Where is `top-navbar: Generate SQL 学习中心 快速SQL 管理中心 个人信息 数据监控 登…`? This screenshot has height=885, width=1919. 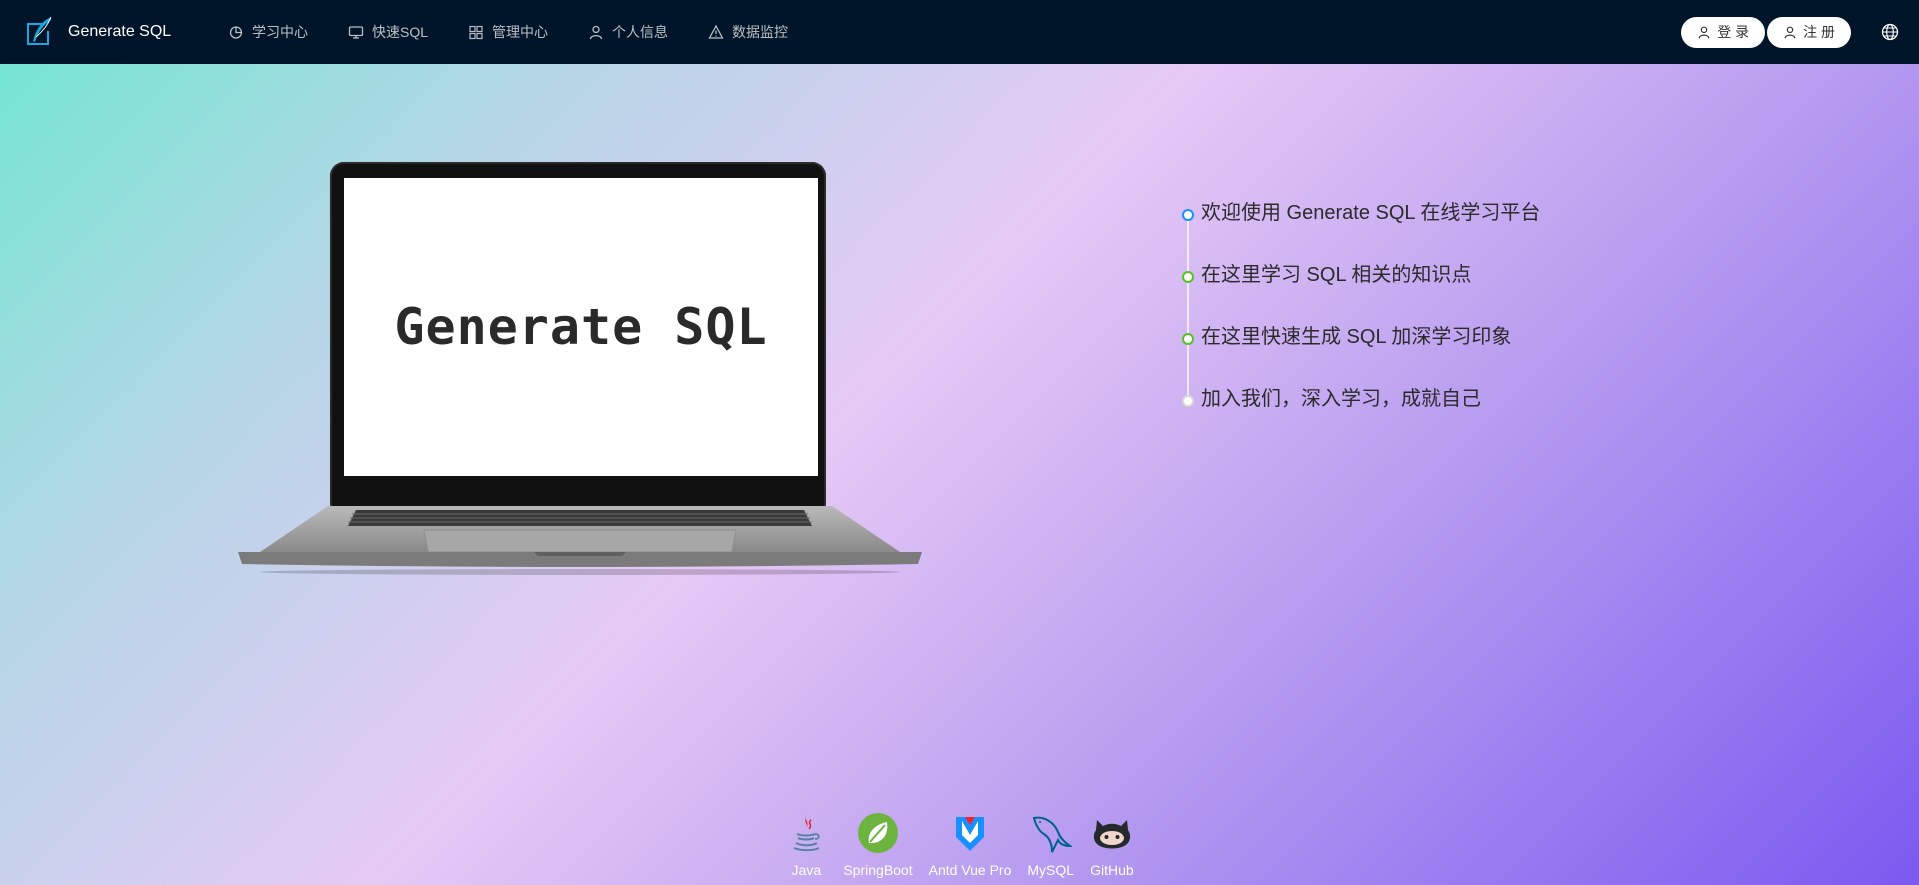
top-navbar: Generate SQL 学习中心 快速SQL 管理中心 个人信息 数据监控 登… is located at coordinates (959, 32).